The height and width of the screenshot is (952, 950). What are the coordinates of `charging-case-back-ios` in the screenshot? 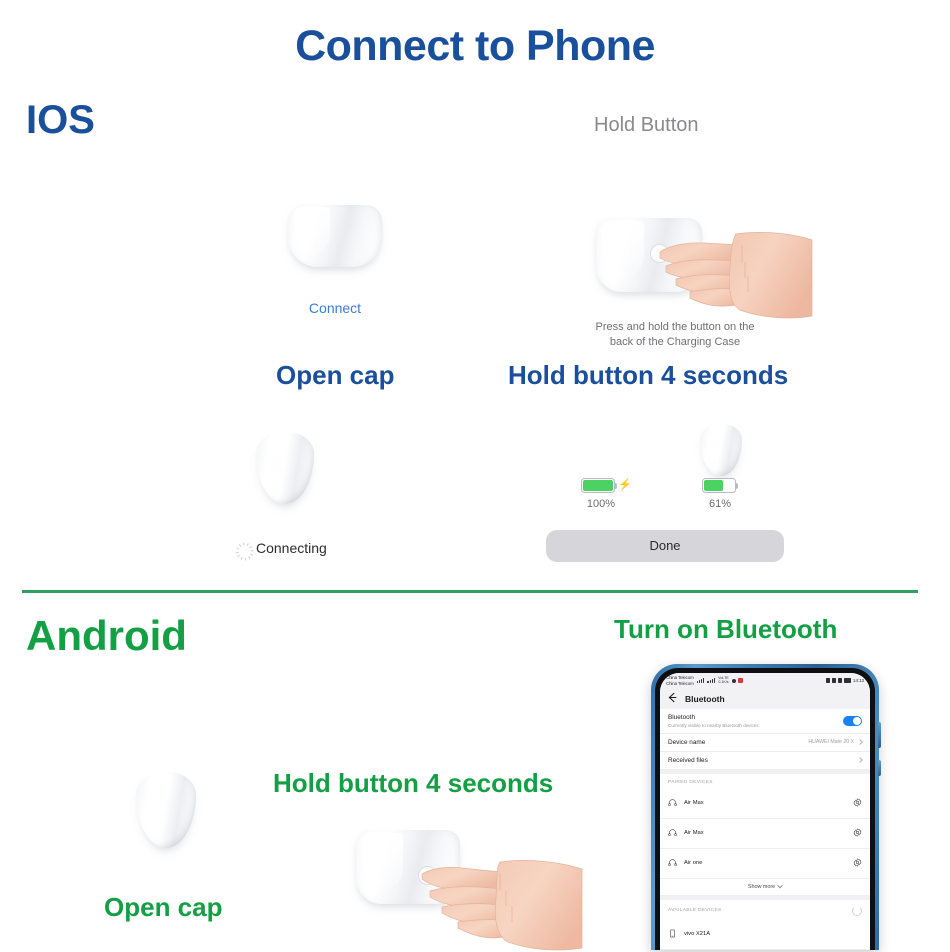 It's located at (649, 255).